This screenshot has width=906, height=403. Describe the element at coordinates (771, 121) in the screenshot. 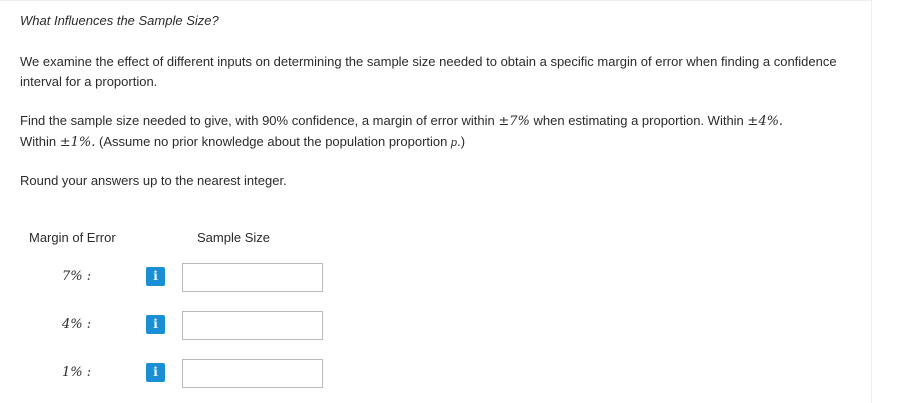

I see `margin-value-2: 4%.` at that location.